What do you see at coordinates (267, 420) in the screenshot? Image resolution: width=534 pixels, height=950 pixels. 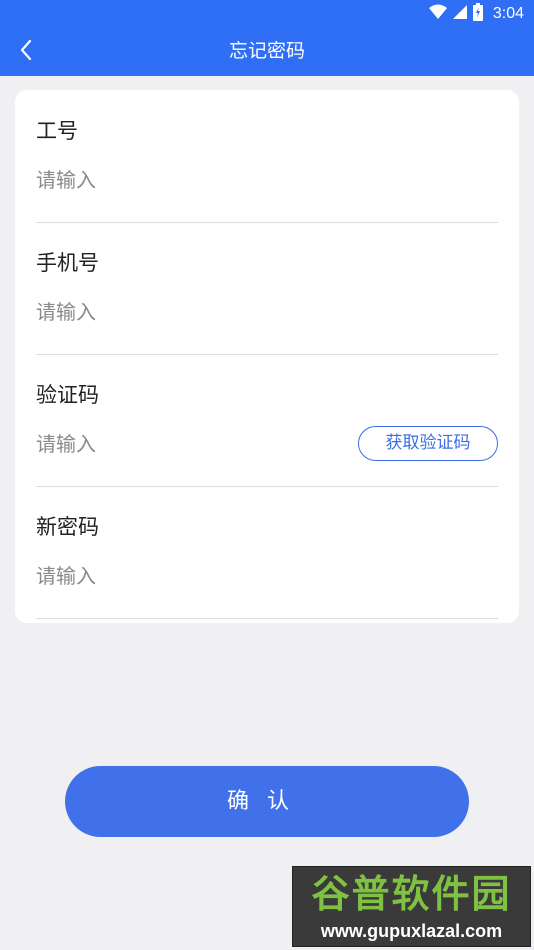 I see `verification-code-field: 验证码 获取验证码` at bounding box center [267, 420].